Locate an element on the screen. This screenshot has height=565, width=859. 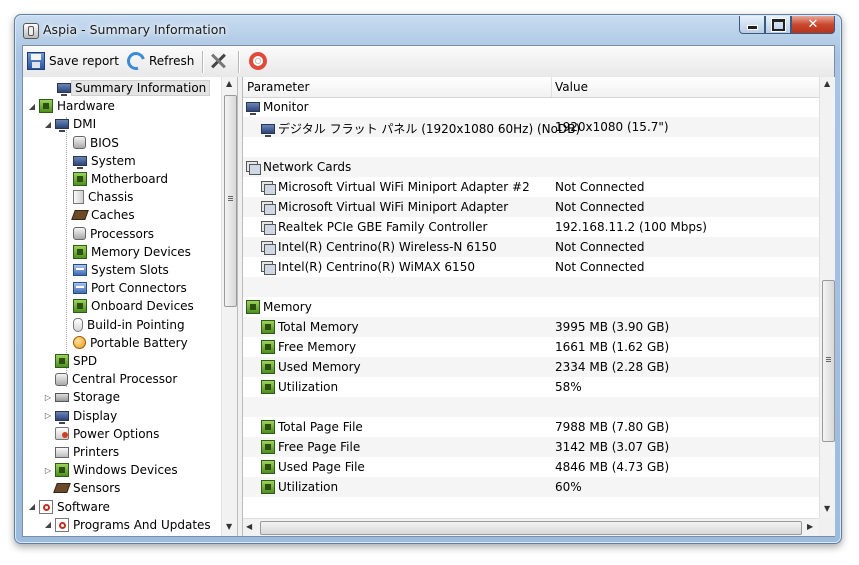
tree-item-system-slots: System Slots is located at coordinates (115, 270).